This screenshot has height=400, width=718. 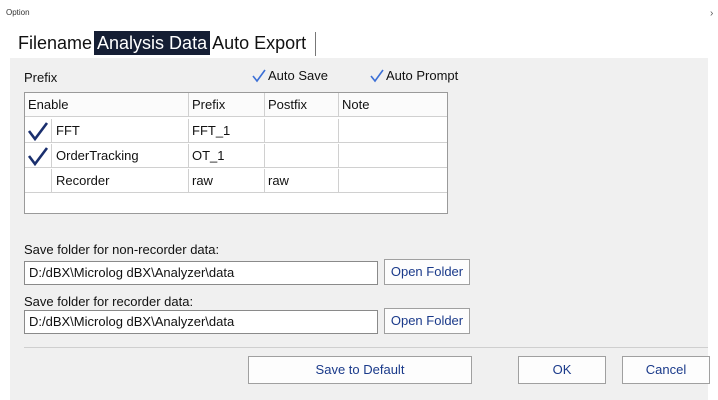 I want to click on row-name: FFT, so click(x=68, y=130).